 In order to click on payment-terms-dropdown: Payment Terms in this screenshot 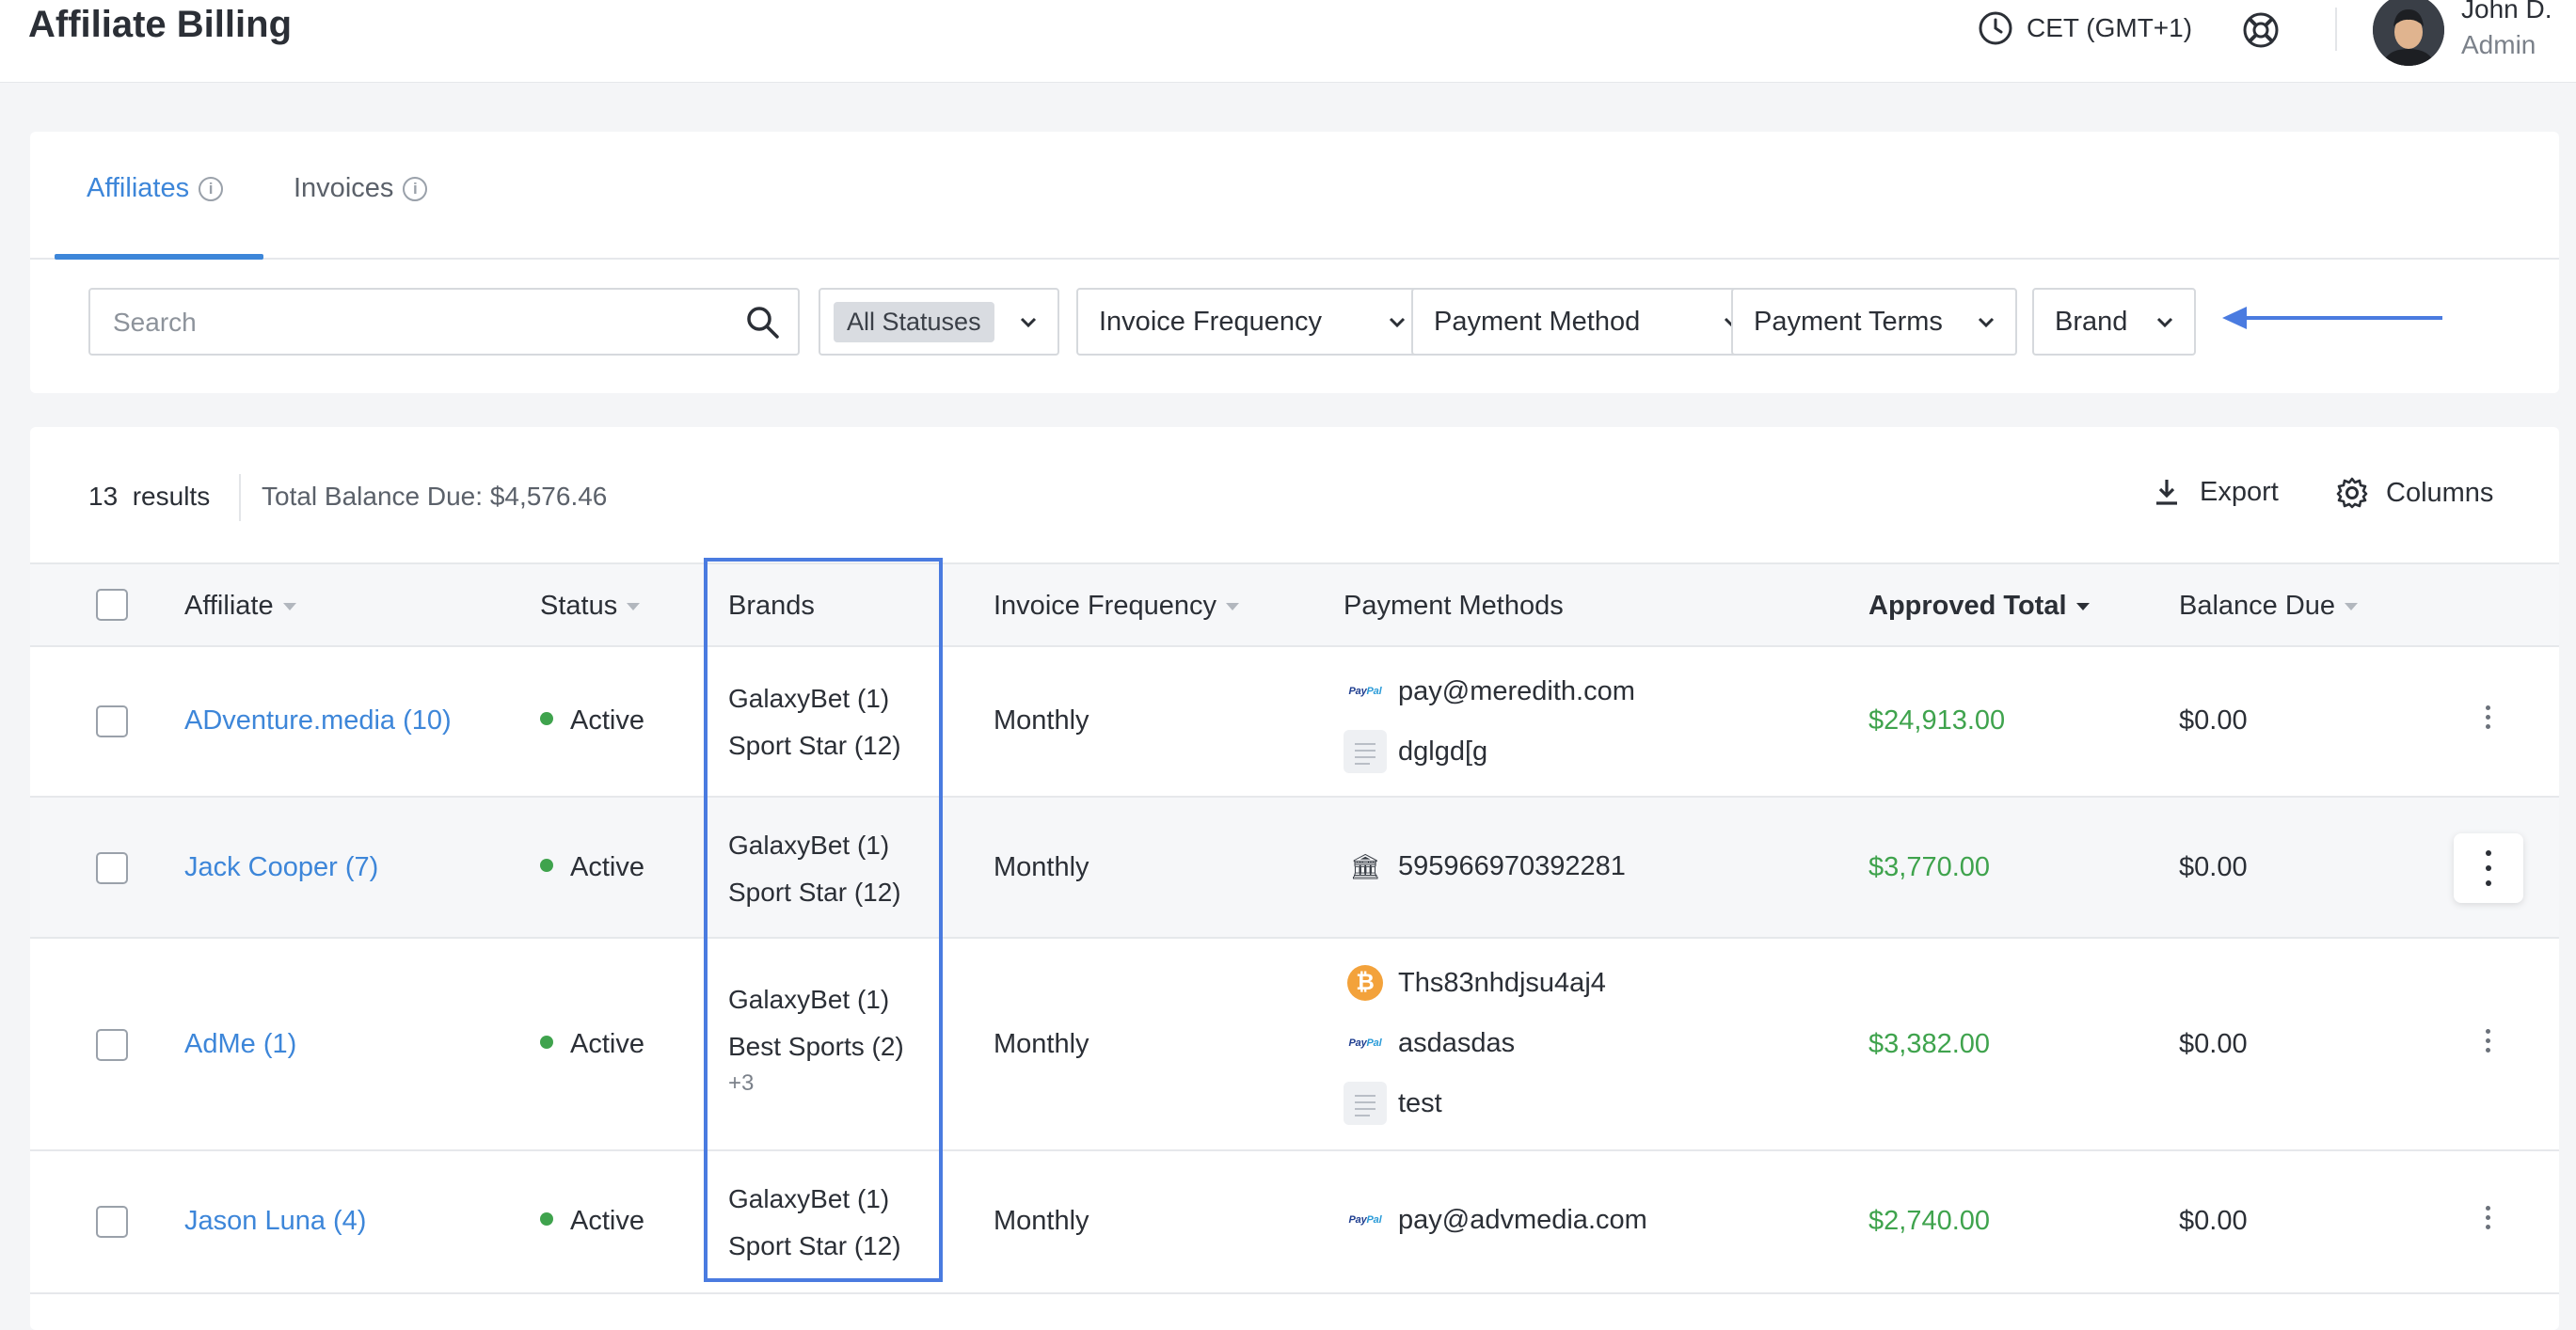, I will do `click(1874, 322)`.